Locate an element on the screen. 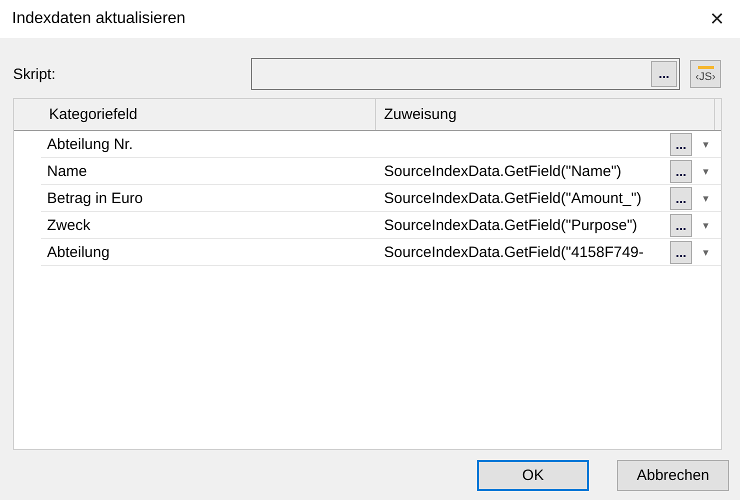  close-button: ✕ is located at coordinates (717, 19).